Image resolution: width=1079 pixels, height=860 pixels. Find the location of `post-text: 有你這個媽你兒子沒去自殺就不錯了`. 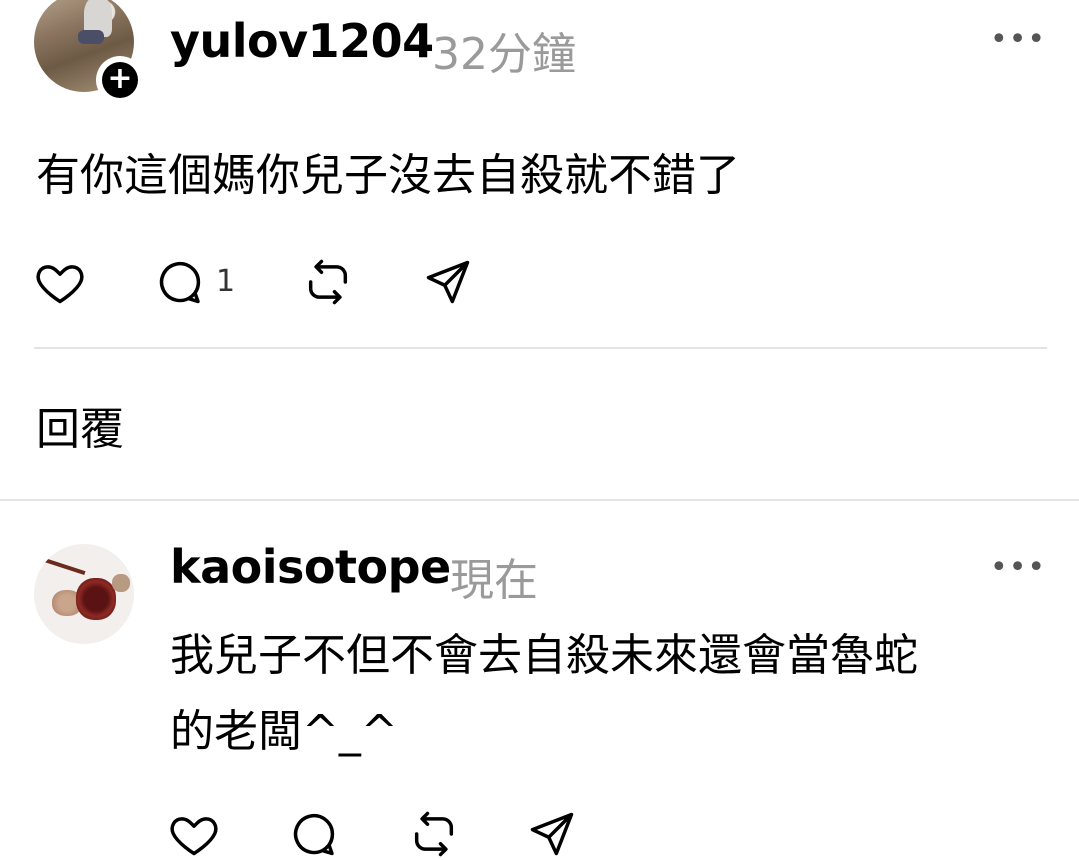

post-text: 有你這個媽你兒子沒去自殺就不錯了 is located at coordinates (388, 175).